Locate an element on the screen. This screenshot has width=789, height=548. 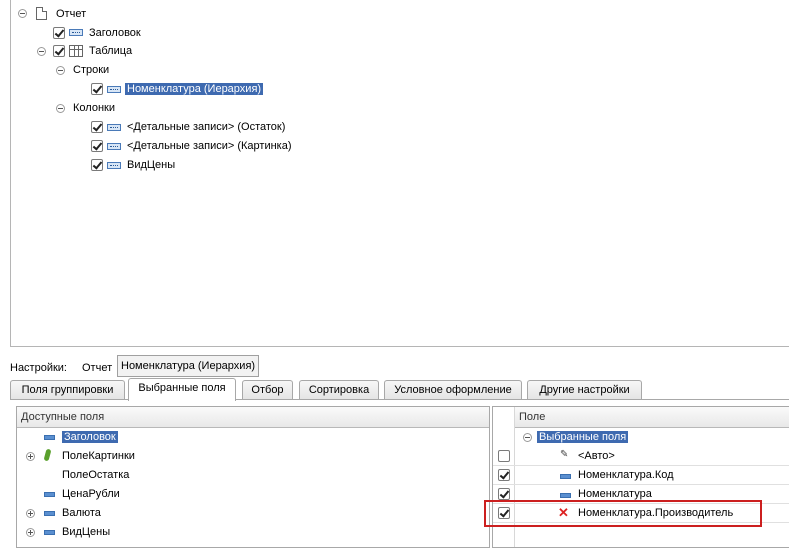
selected-fields-header: Поле is located at coordinates (652, 417).